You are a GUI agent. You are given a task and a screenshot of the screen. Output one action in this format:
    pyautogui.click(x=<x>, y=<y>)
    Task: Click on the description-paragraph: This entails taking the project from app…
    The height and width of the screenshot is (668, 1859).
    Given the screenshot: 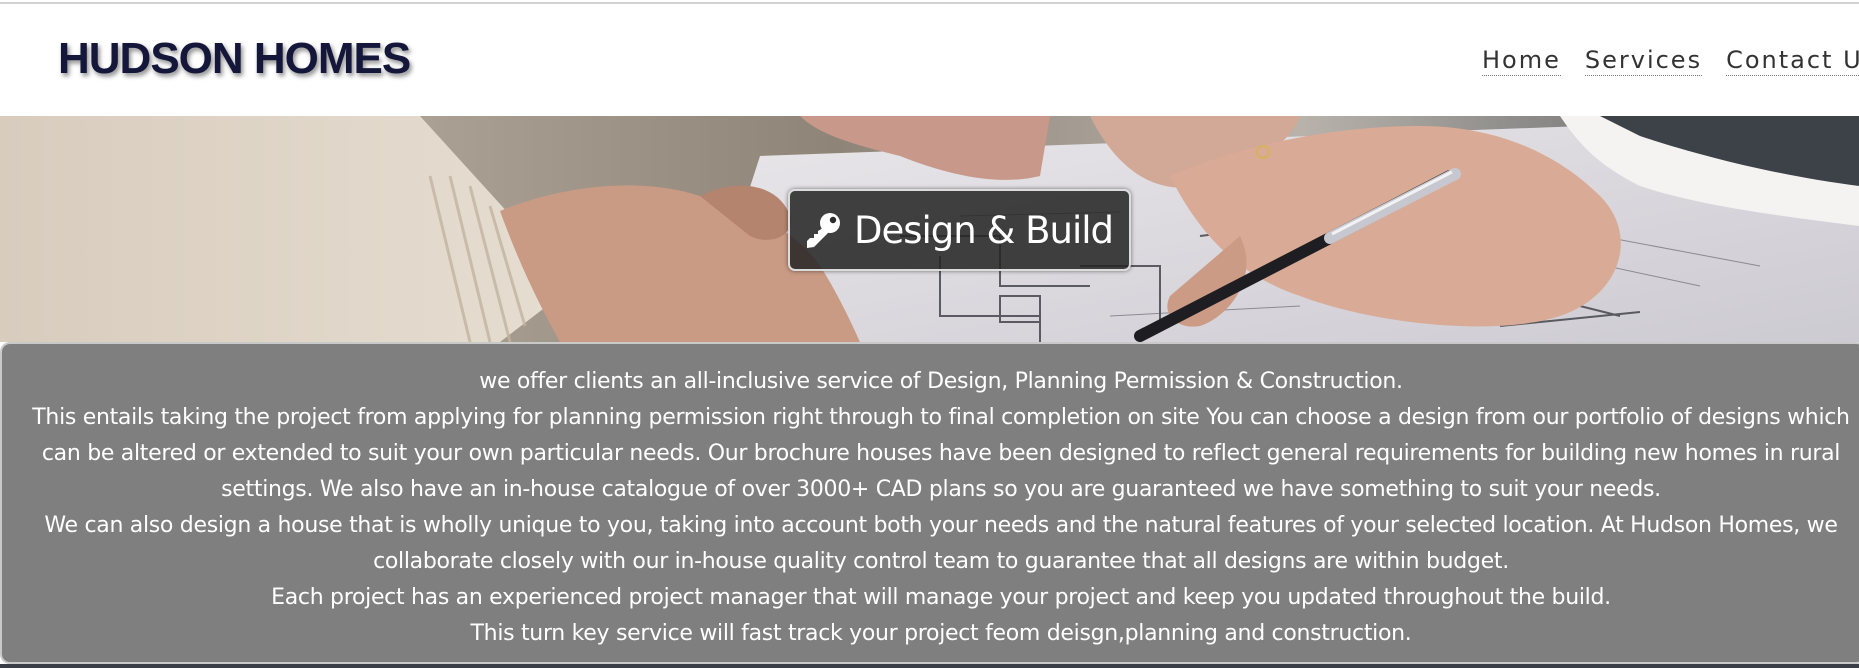 What is the action you would take?
    pyautogui.click(x=941, y=453)
    